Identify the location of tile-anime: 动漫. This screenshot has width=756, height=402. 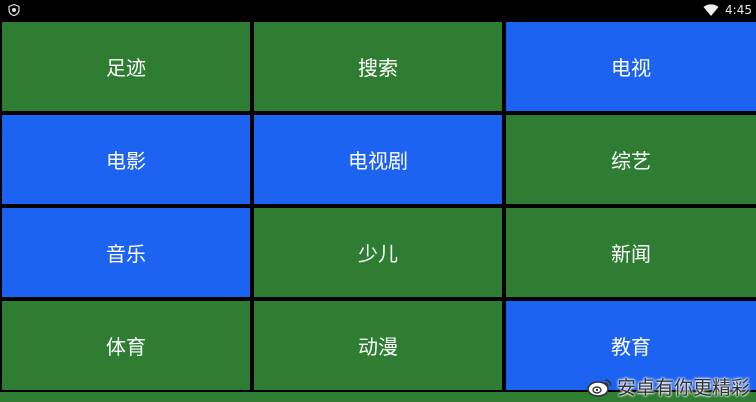
(378, 345).